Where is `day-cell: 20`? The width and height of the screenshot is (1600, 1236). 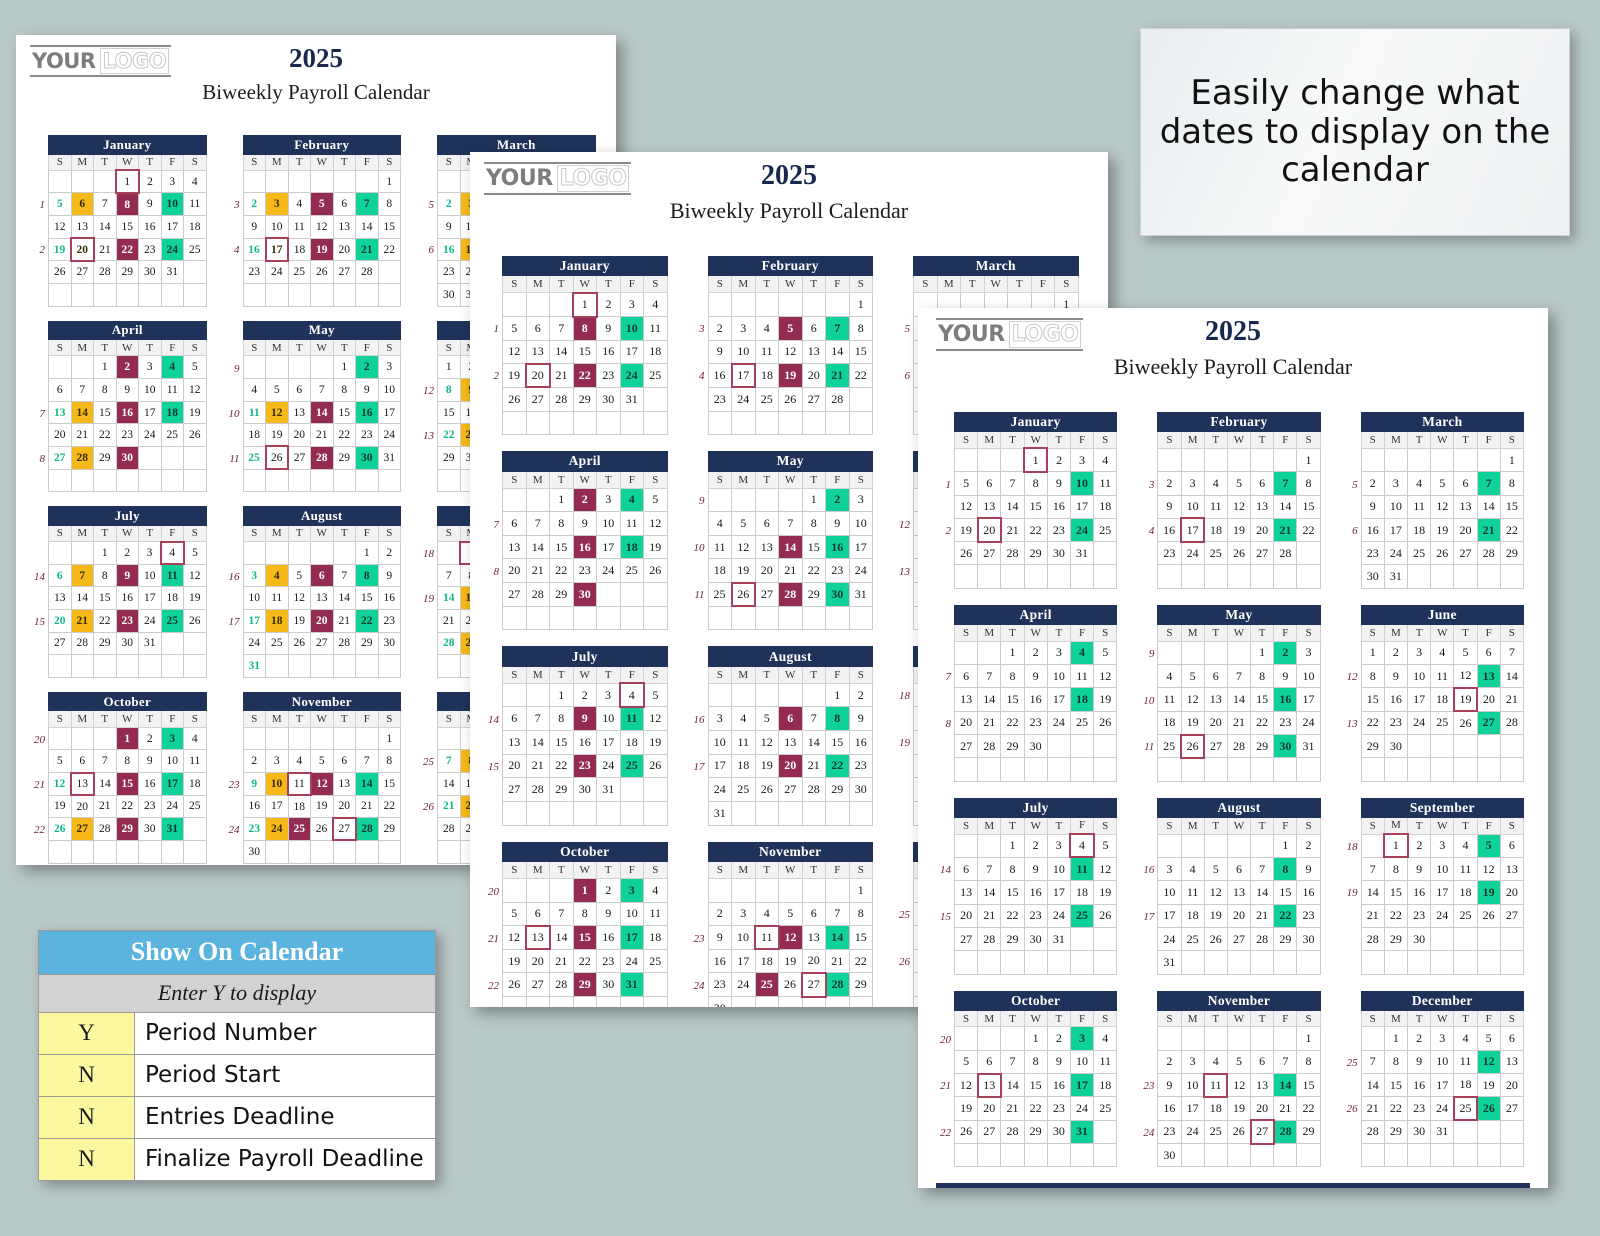
day-cell: 20 is located at coordinates (1488, 699).